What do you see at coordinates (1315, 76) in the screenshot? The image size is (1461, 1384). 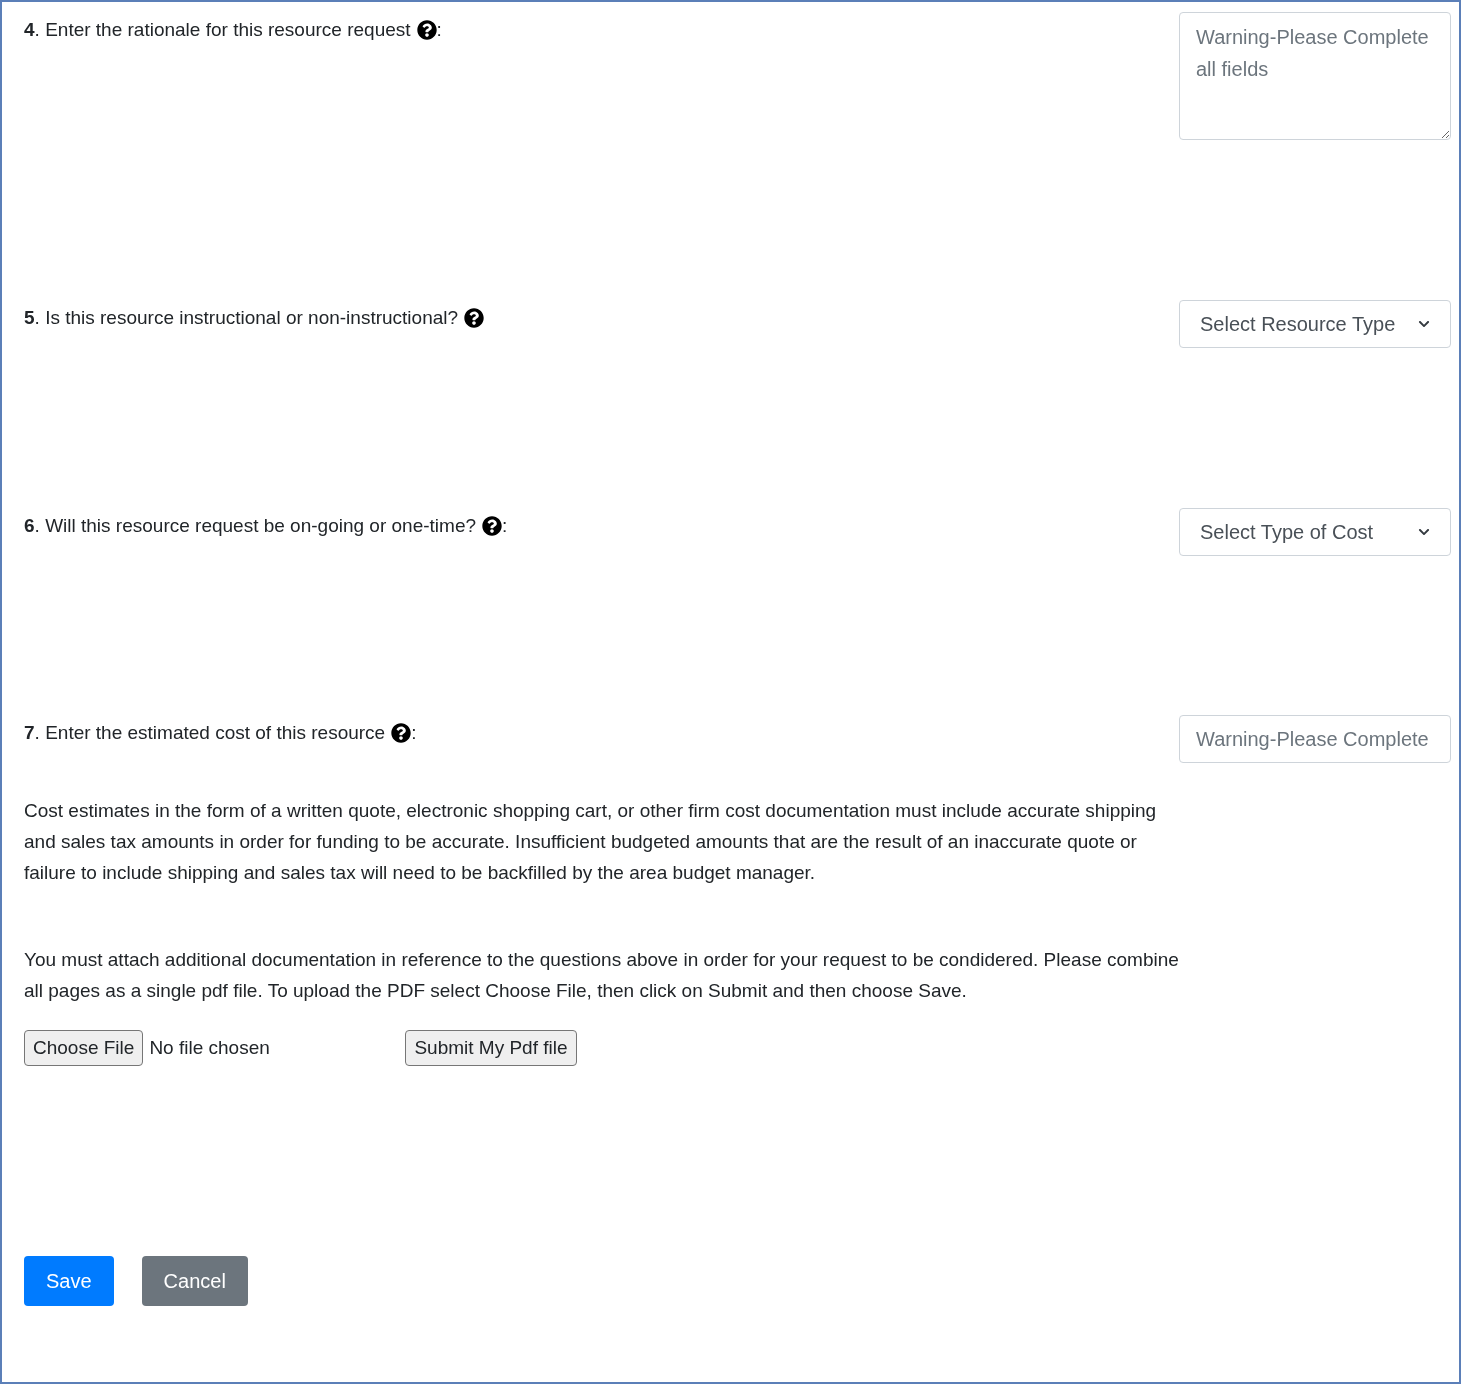 I see `rationale-field: Warning-Please Complete all fields` at bounding box center [1315, 76].